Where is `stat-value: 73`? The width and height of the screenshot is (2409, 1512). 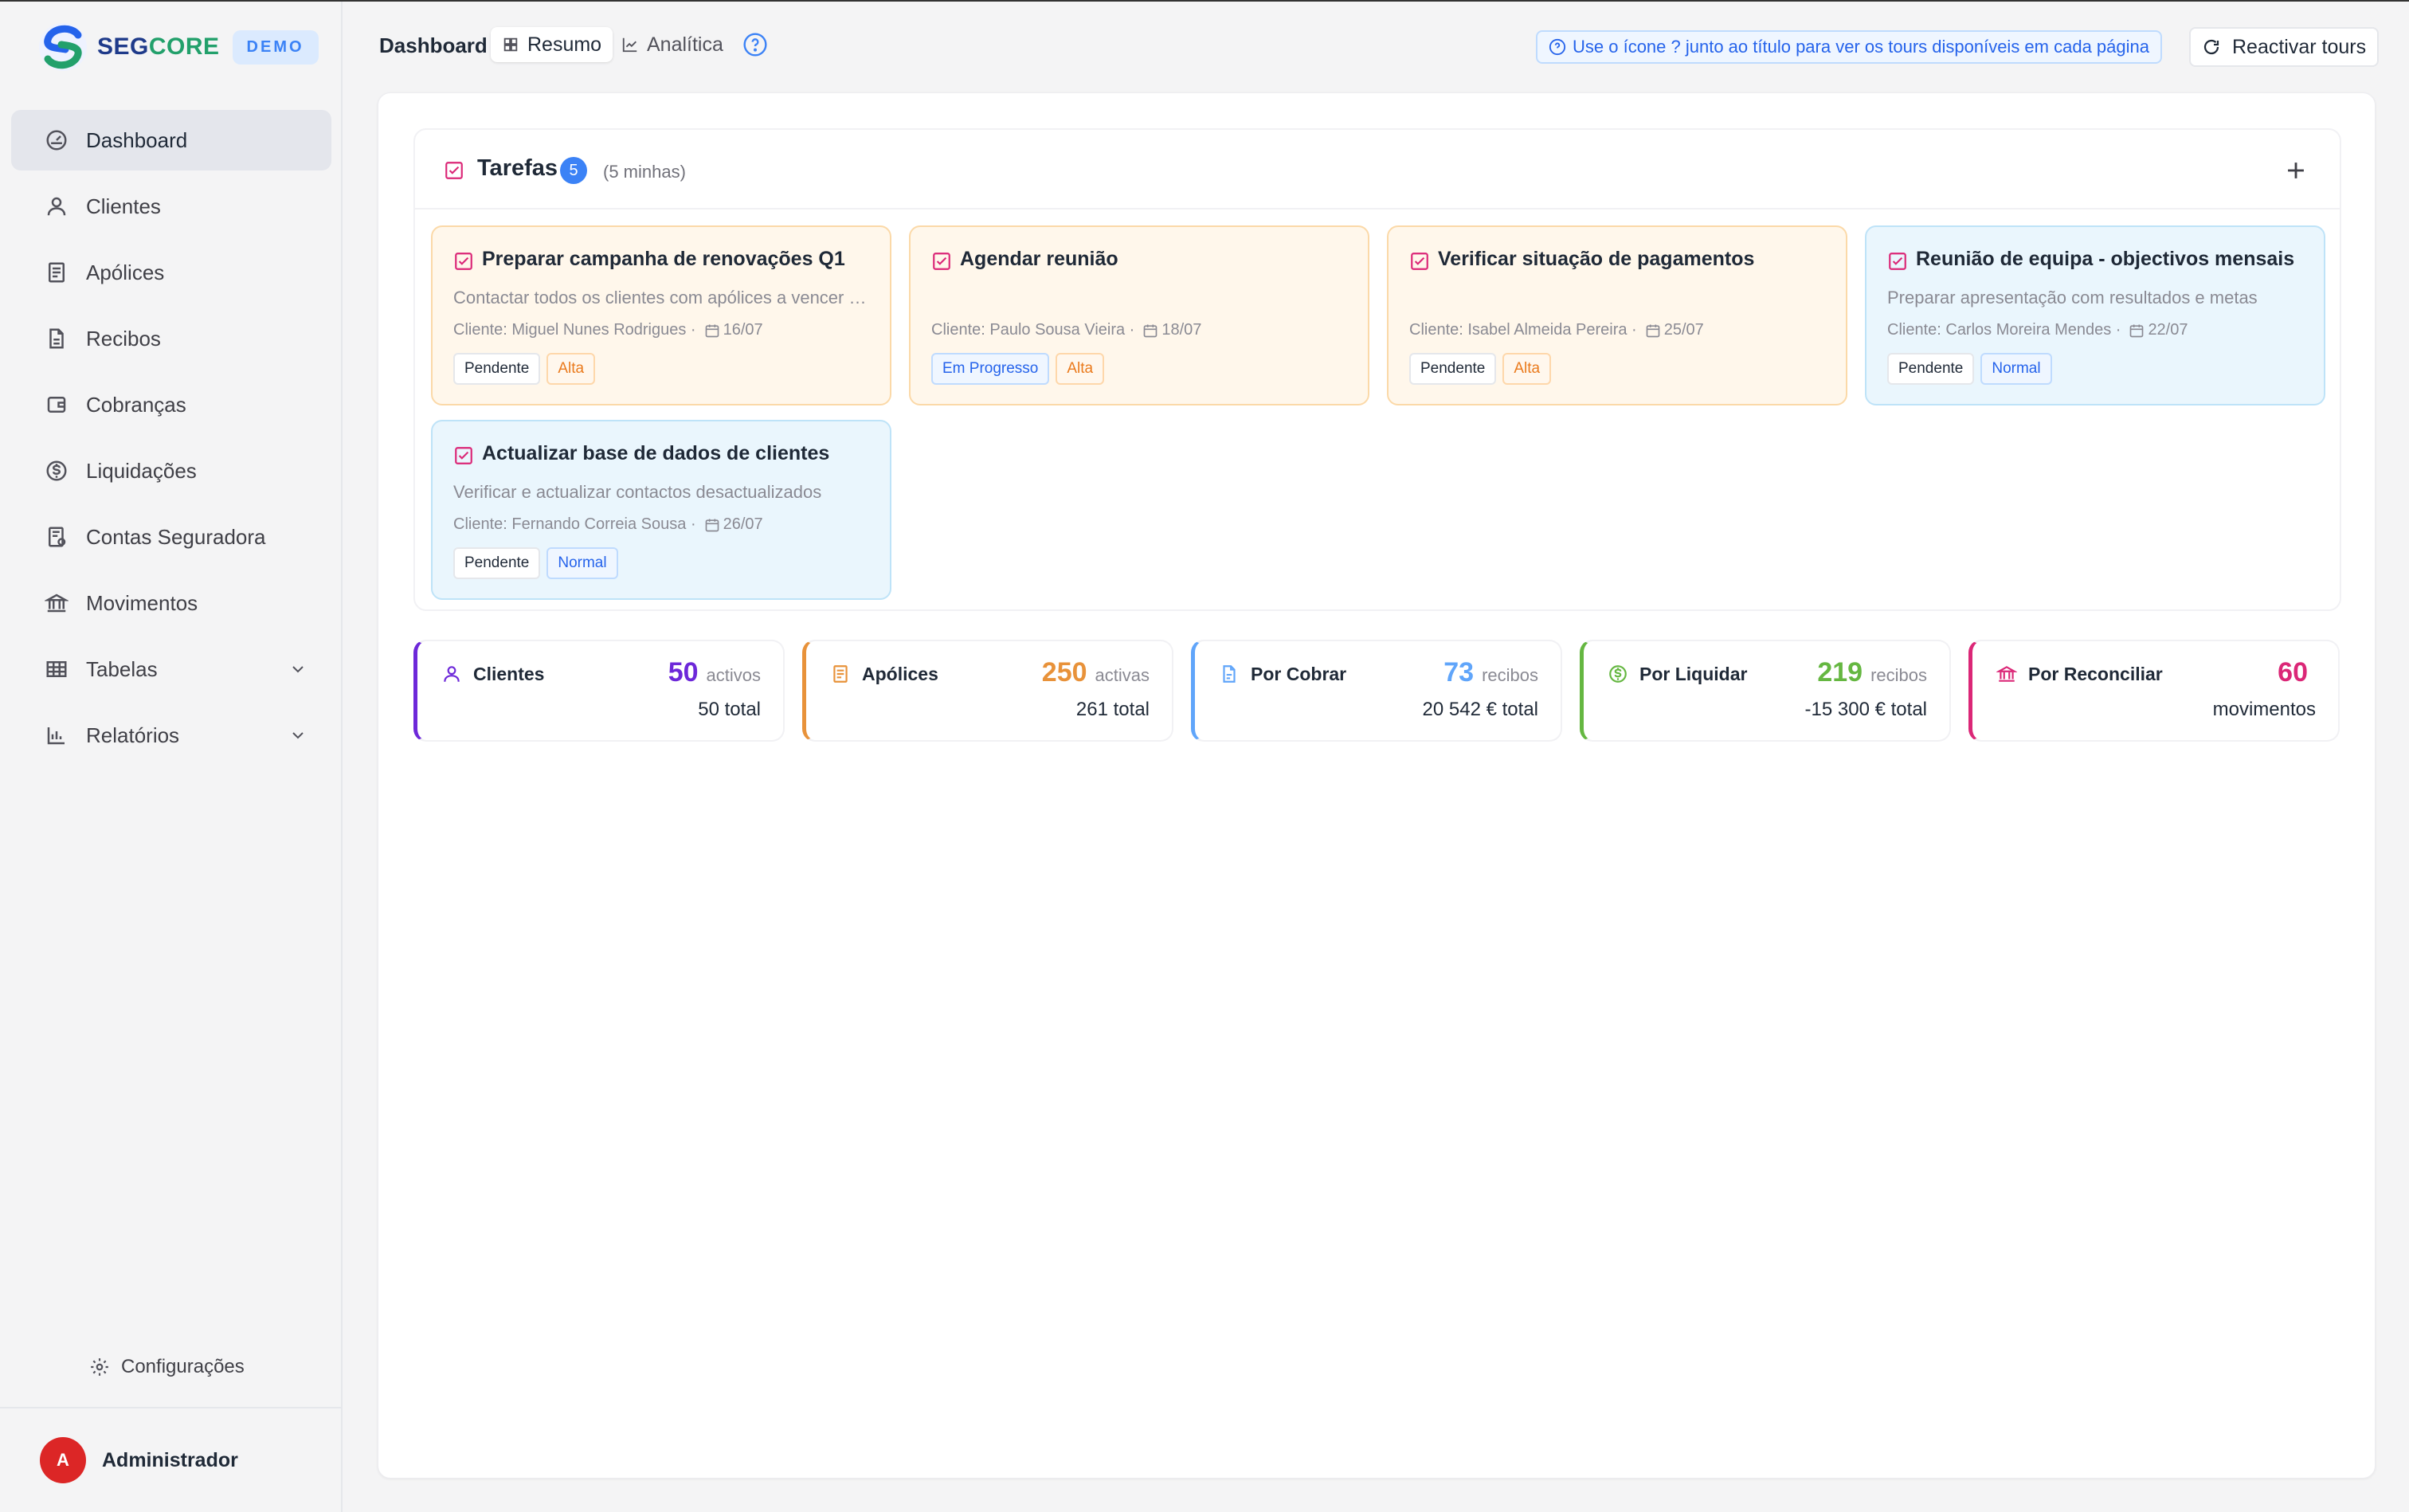 stat-value: 73 is located at coordinates (1459, 672).